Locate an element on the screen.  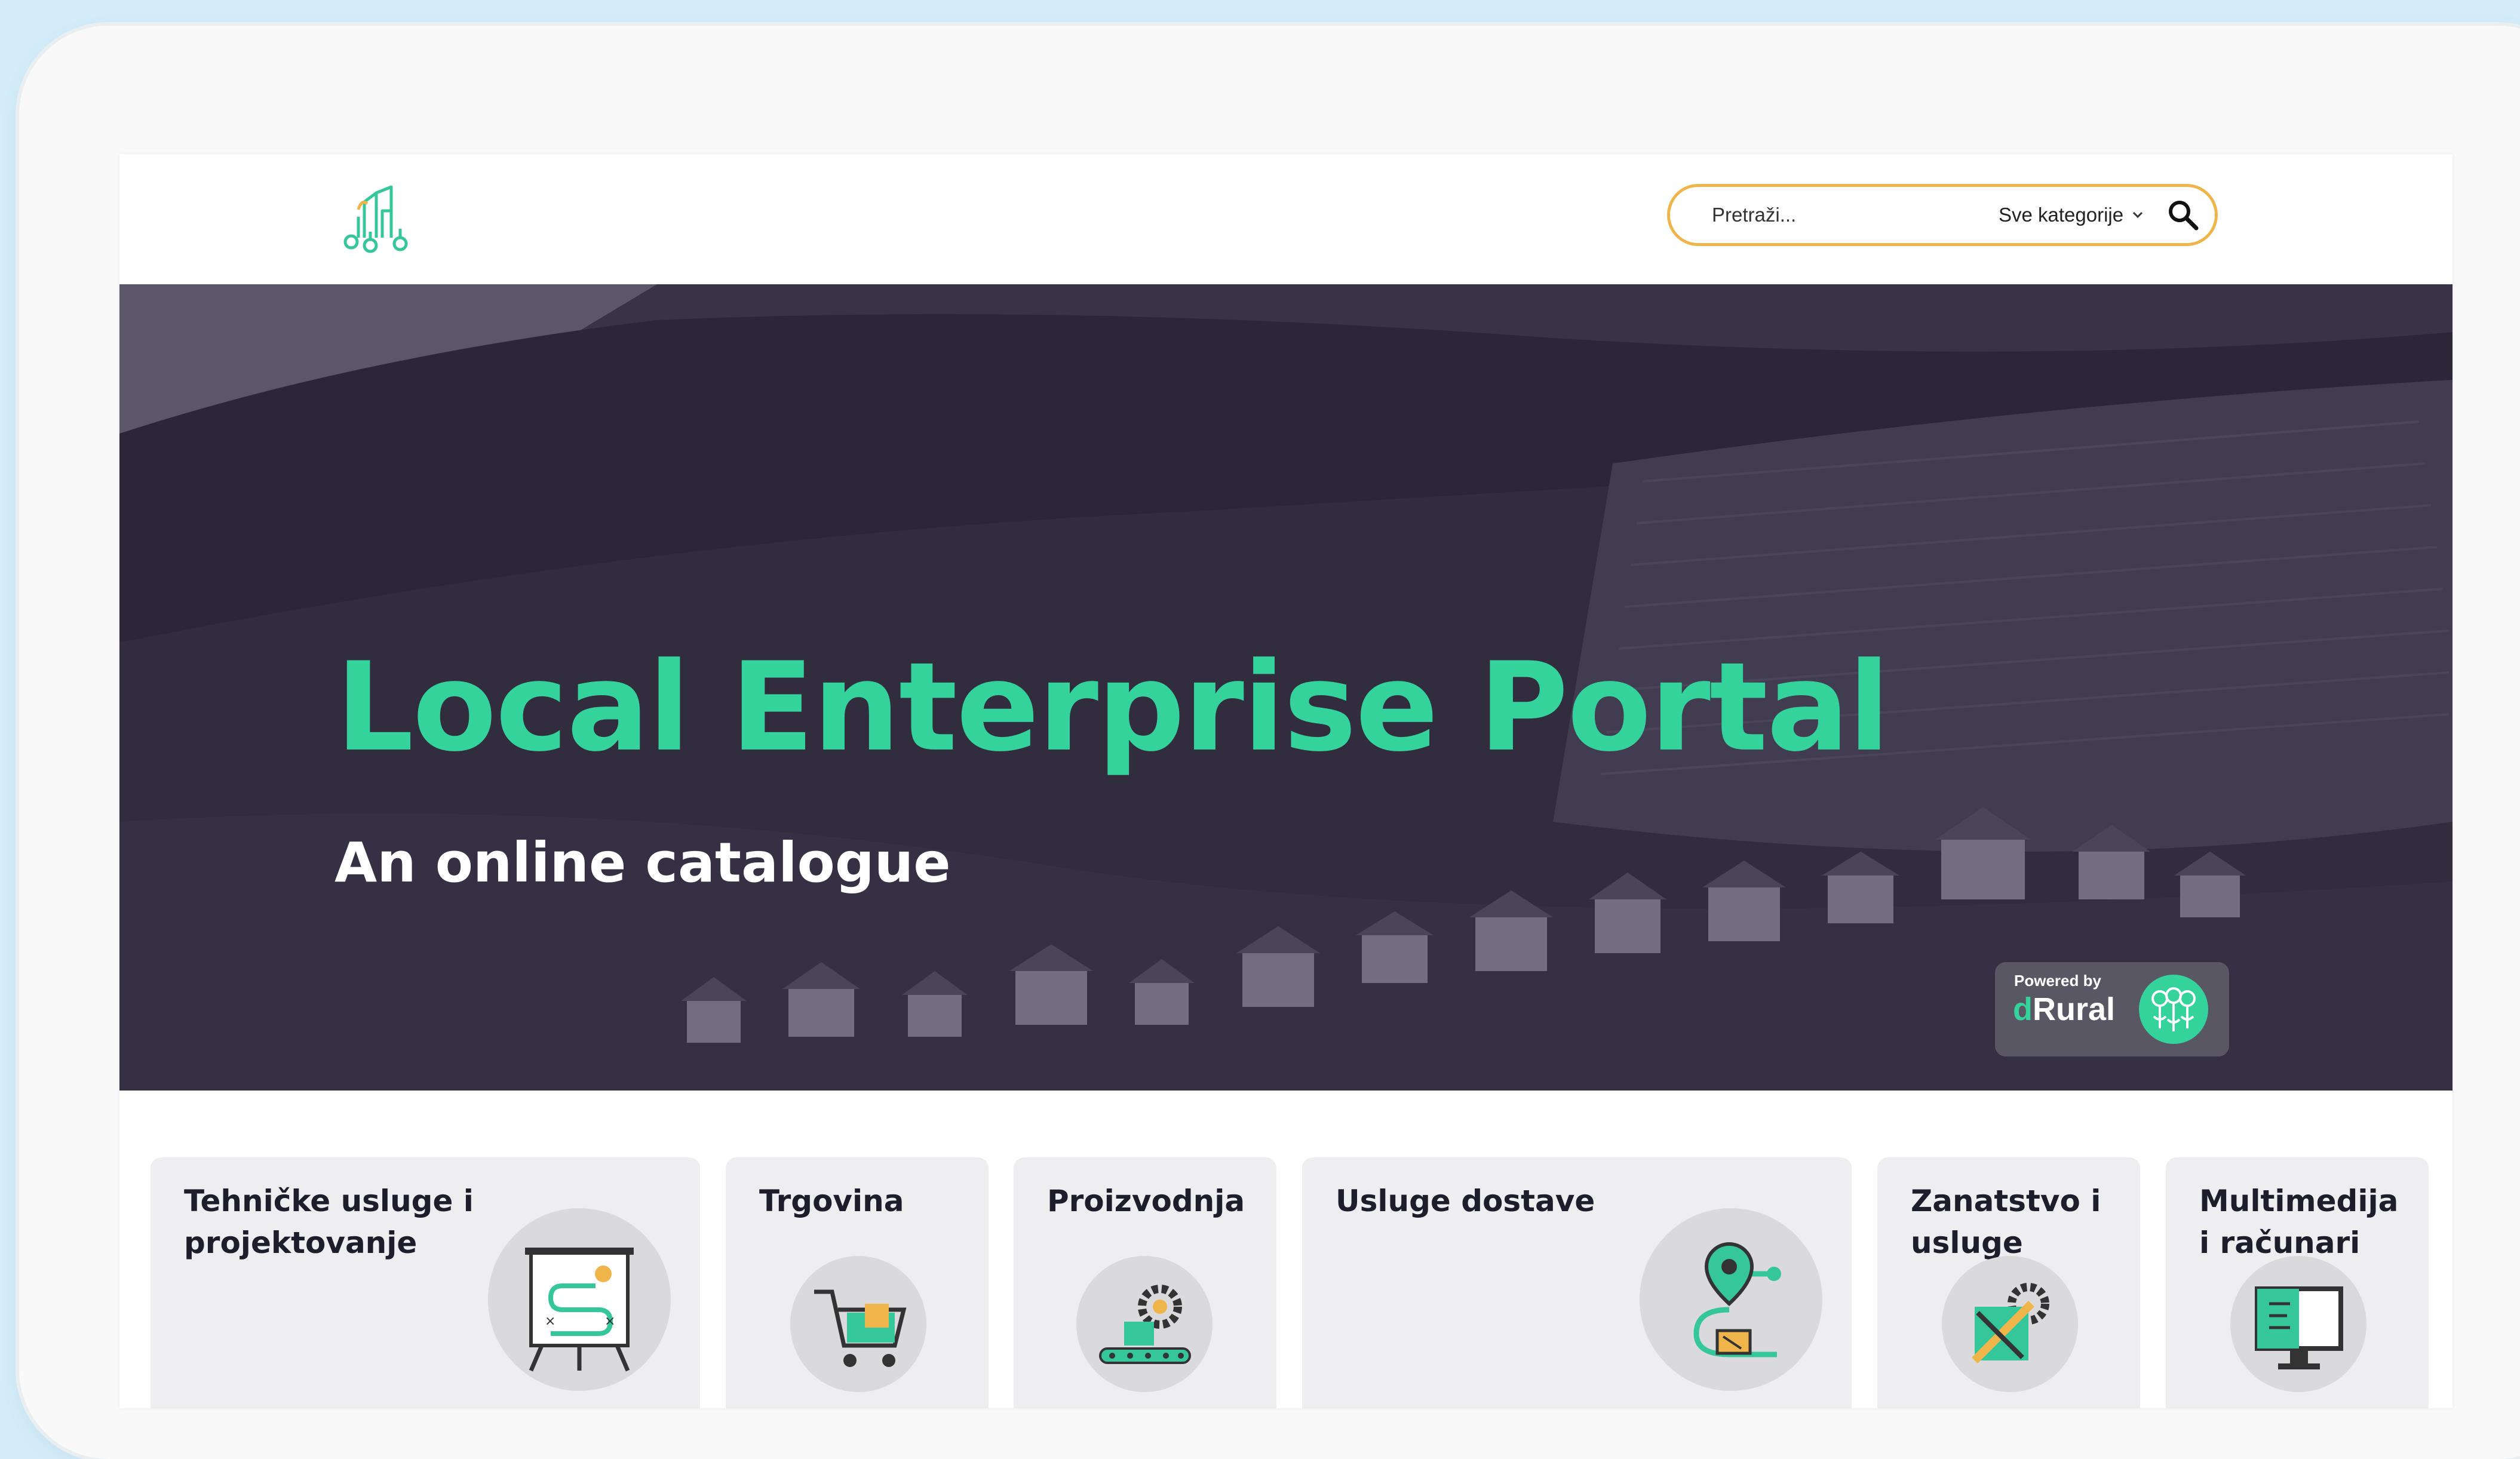
computer-monitor-icon is located at coordinates (2298, 1324).